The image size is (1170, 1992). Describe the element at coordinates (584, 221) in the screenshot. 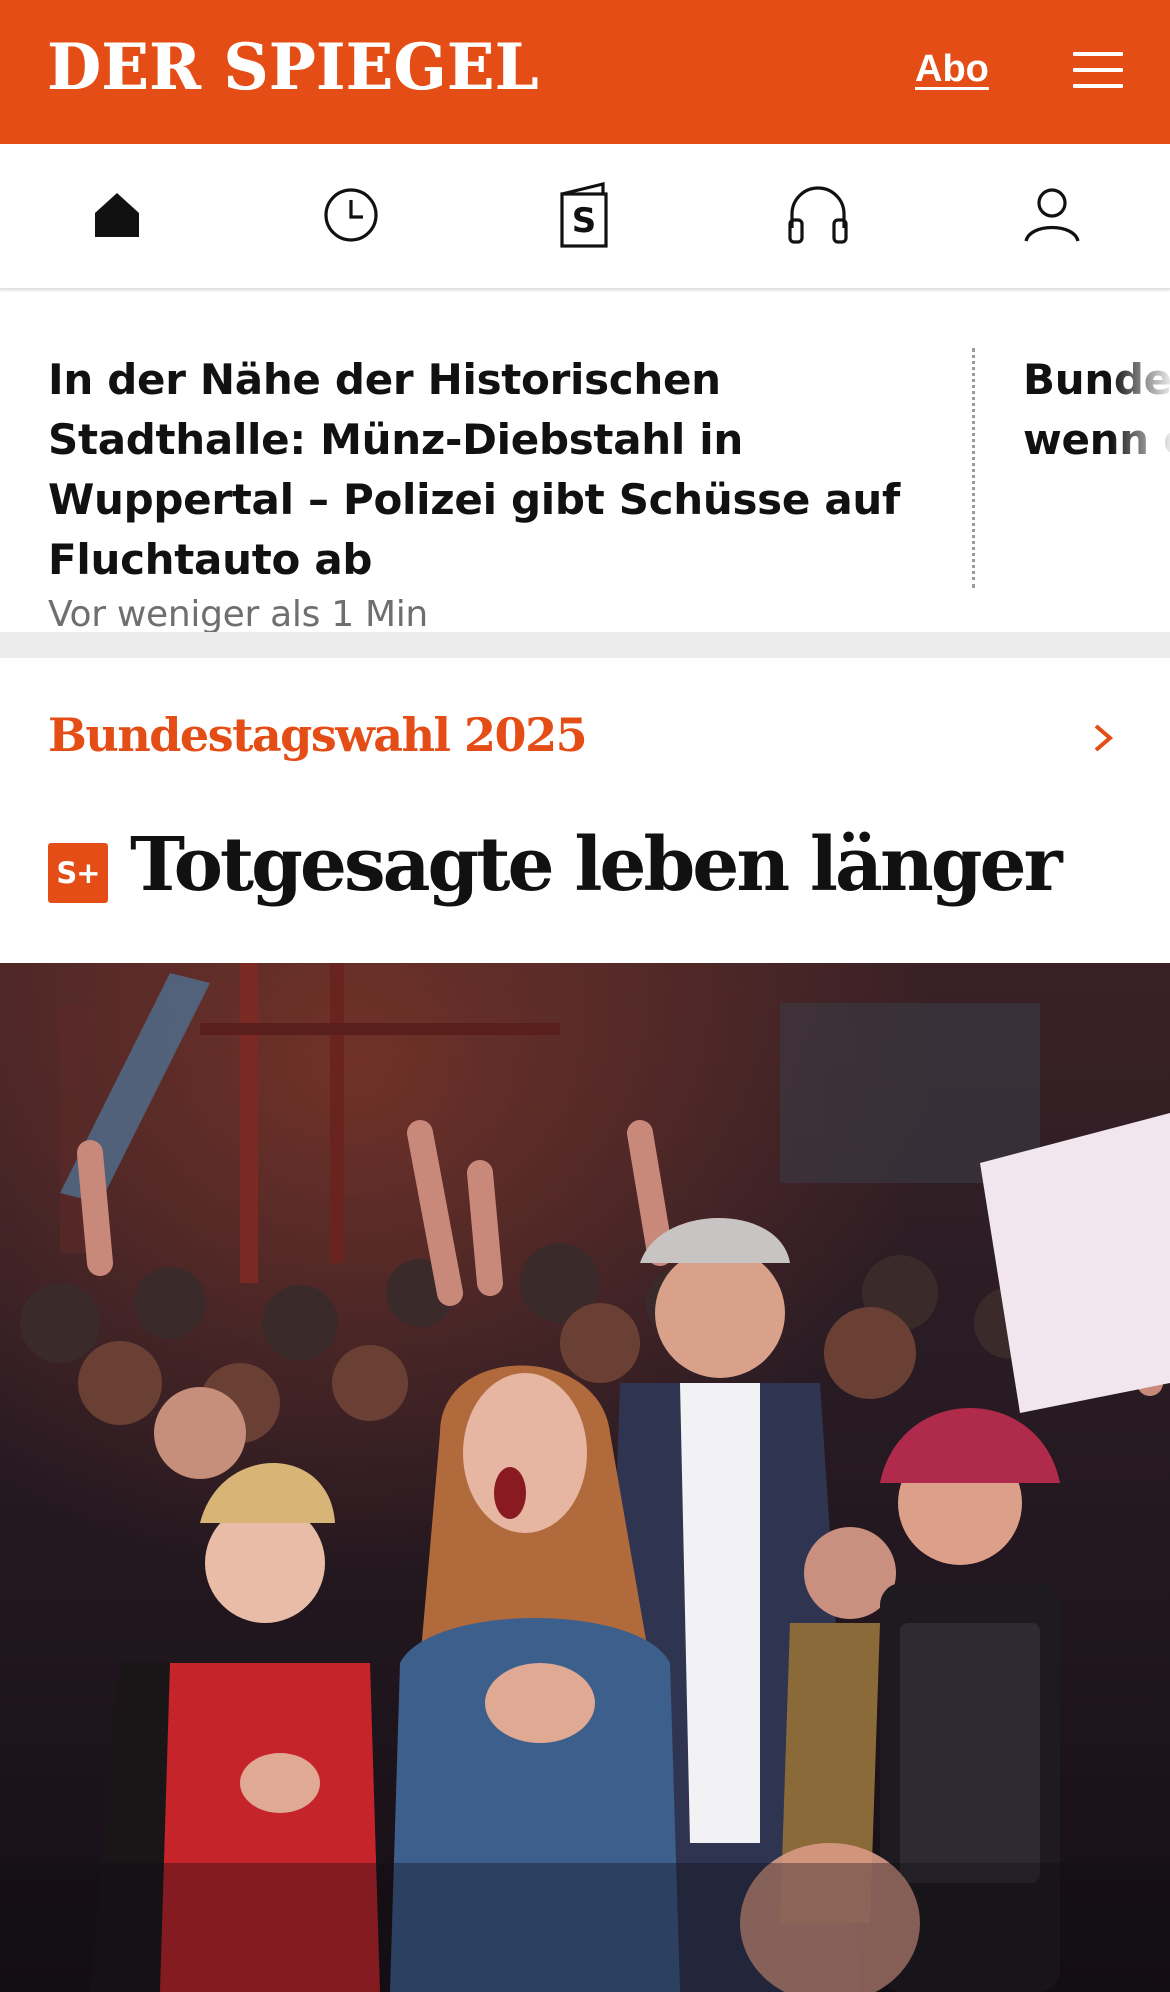

I see `svg-text: S` at that location.